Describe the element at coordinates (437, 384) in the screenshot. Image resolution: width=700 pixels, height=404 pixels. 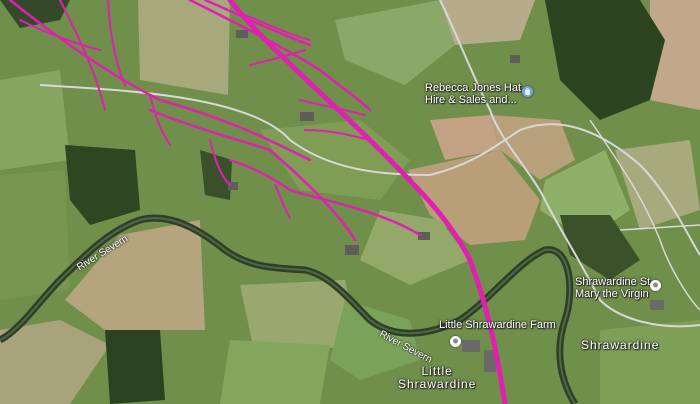
I see `place-label-line: Shrawardine` at that location.